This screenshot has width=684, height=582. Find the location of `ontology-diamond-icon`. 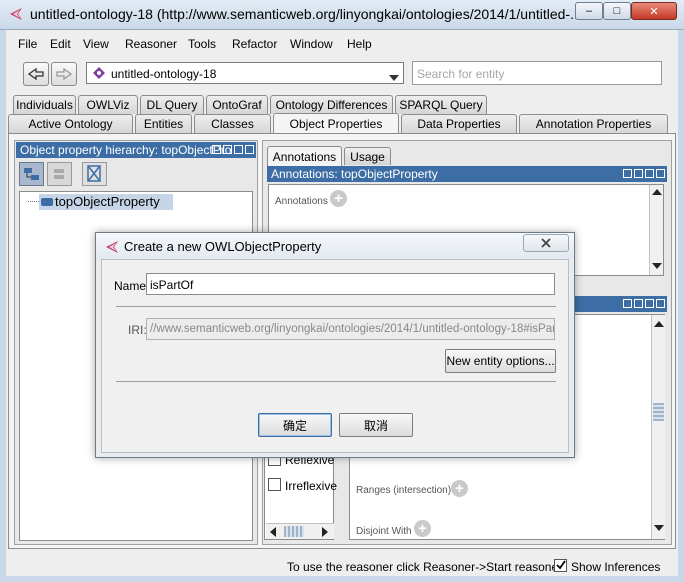

ontology-diamond-icon is located at coordinates (99, 73).